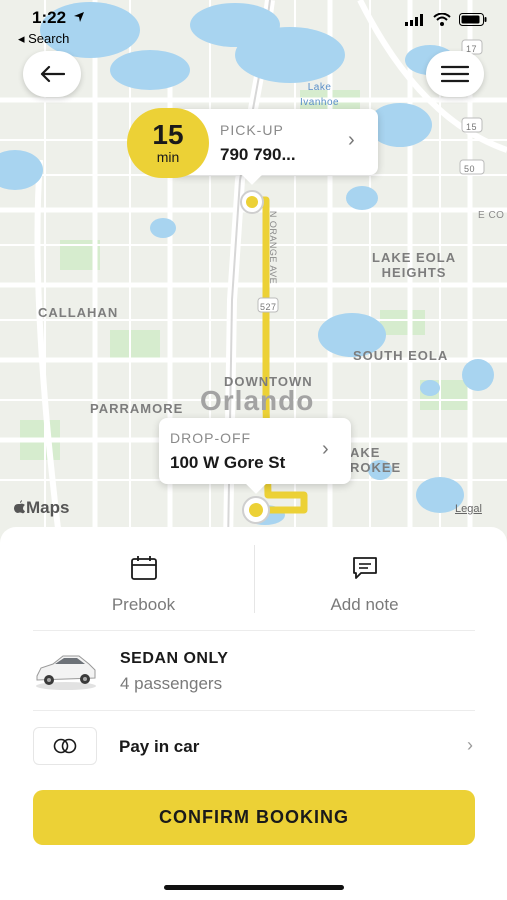 Image resolution: width=507 pixels, height=900 pixels. I want to click on add-note-label: Add note, so click(364, 604).